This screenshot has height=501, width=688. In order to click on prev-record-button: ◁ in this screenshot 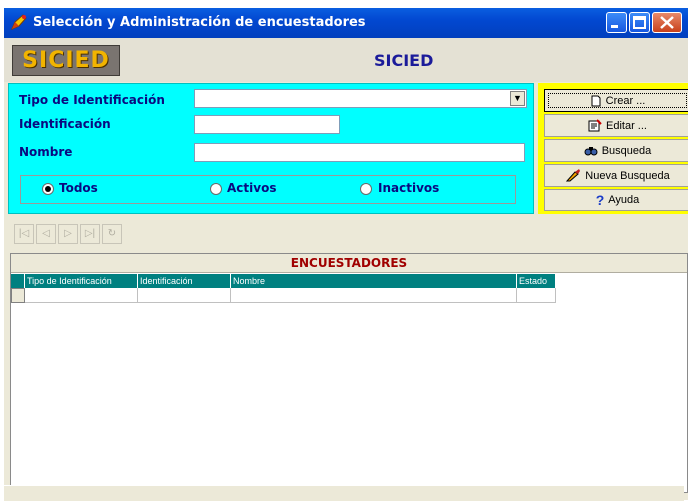, I will do `click(46, 234)`.